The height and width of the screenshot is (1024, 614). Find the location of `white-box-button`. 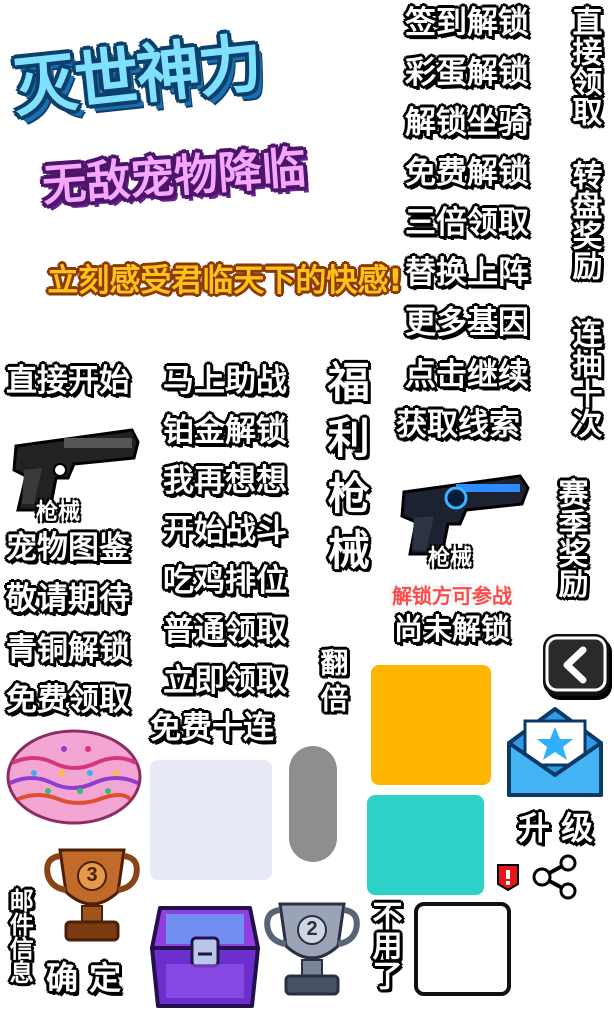

white-box-button is located at coordinates (462, 949).